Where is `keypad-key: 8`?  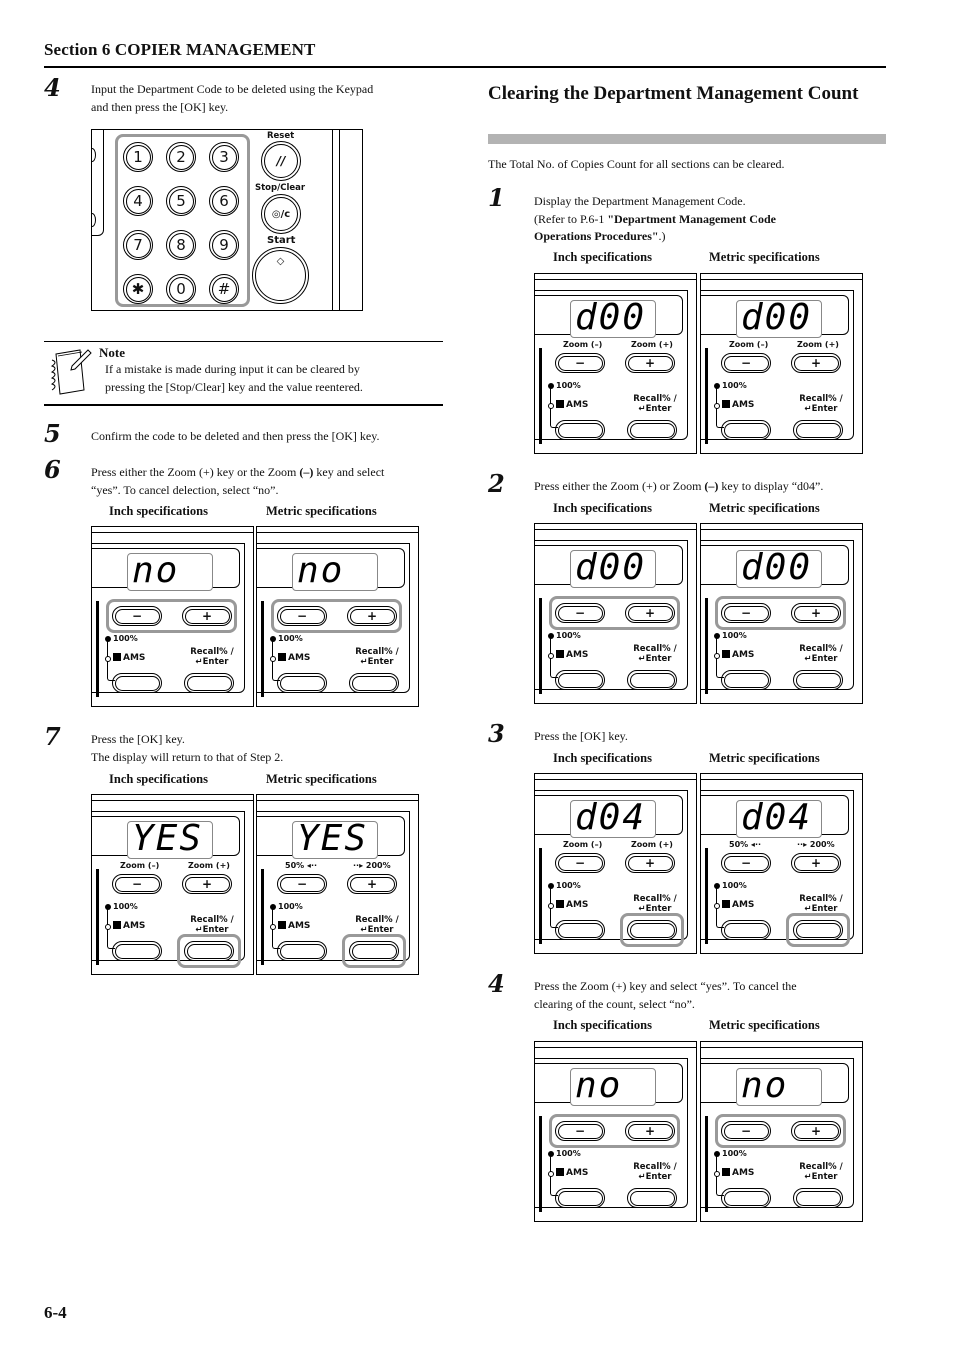
keypad-key: 8 is located at coordinates (181, 245).